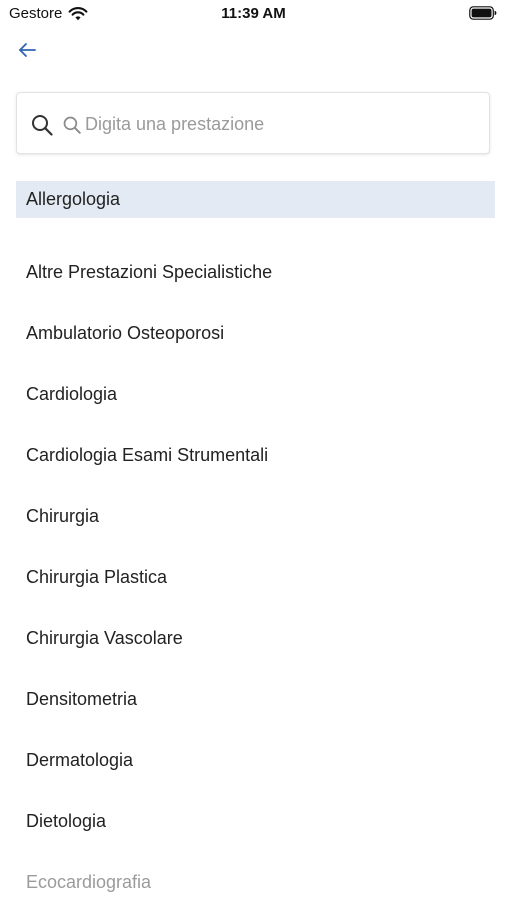  I want to click on search-input, so click(280, 124).